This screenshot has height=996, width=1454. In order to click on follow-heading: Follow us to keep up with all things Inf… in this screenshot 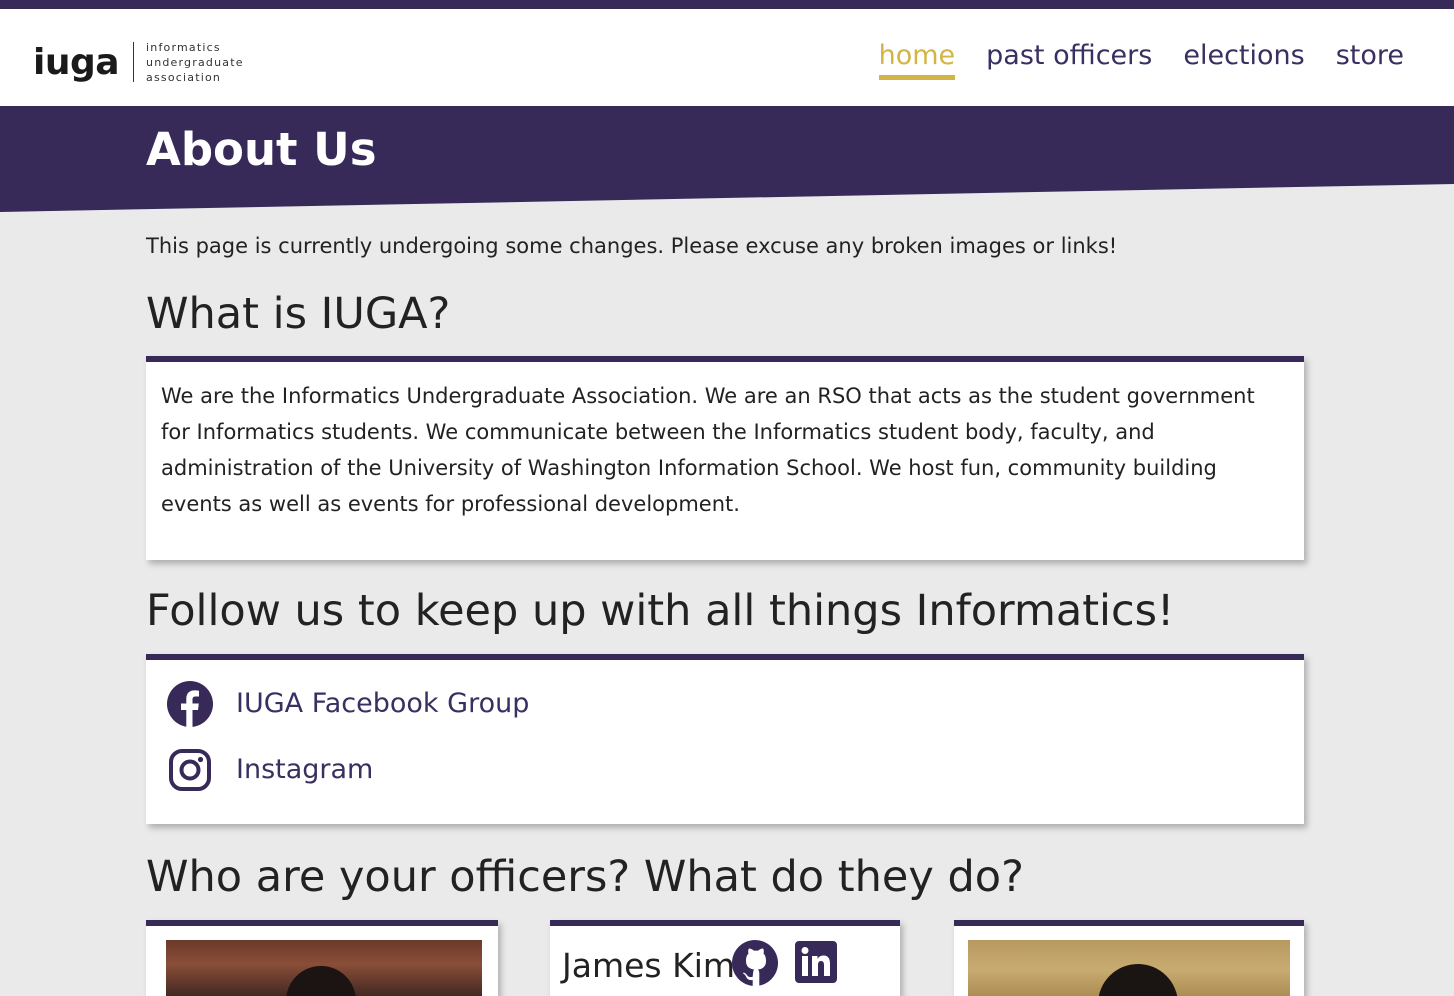, I will do `click(660, 611)`.